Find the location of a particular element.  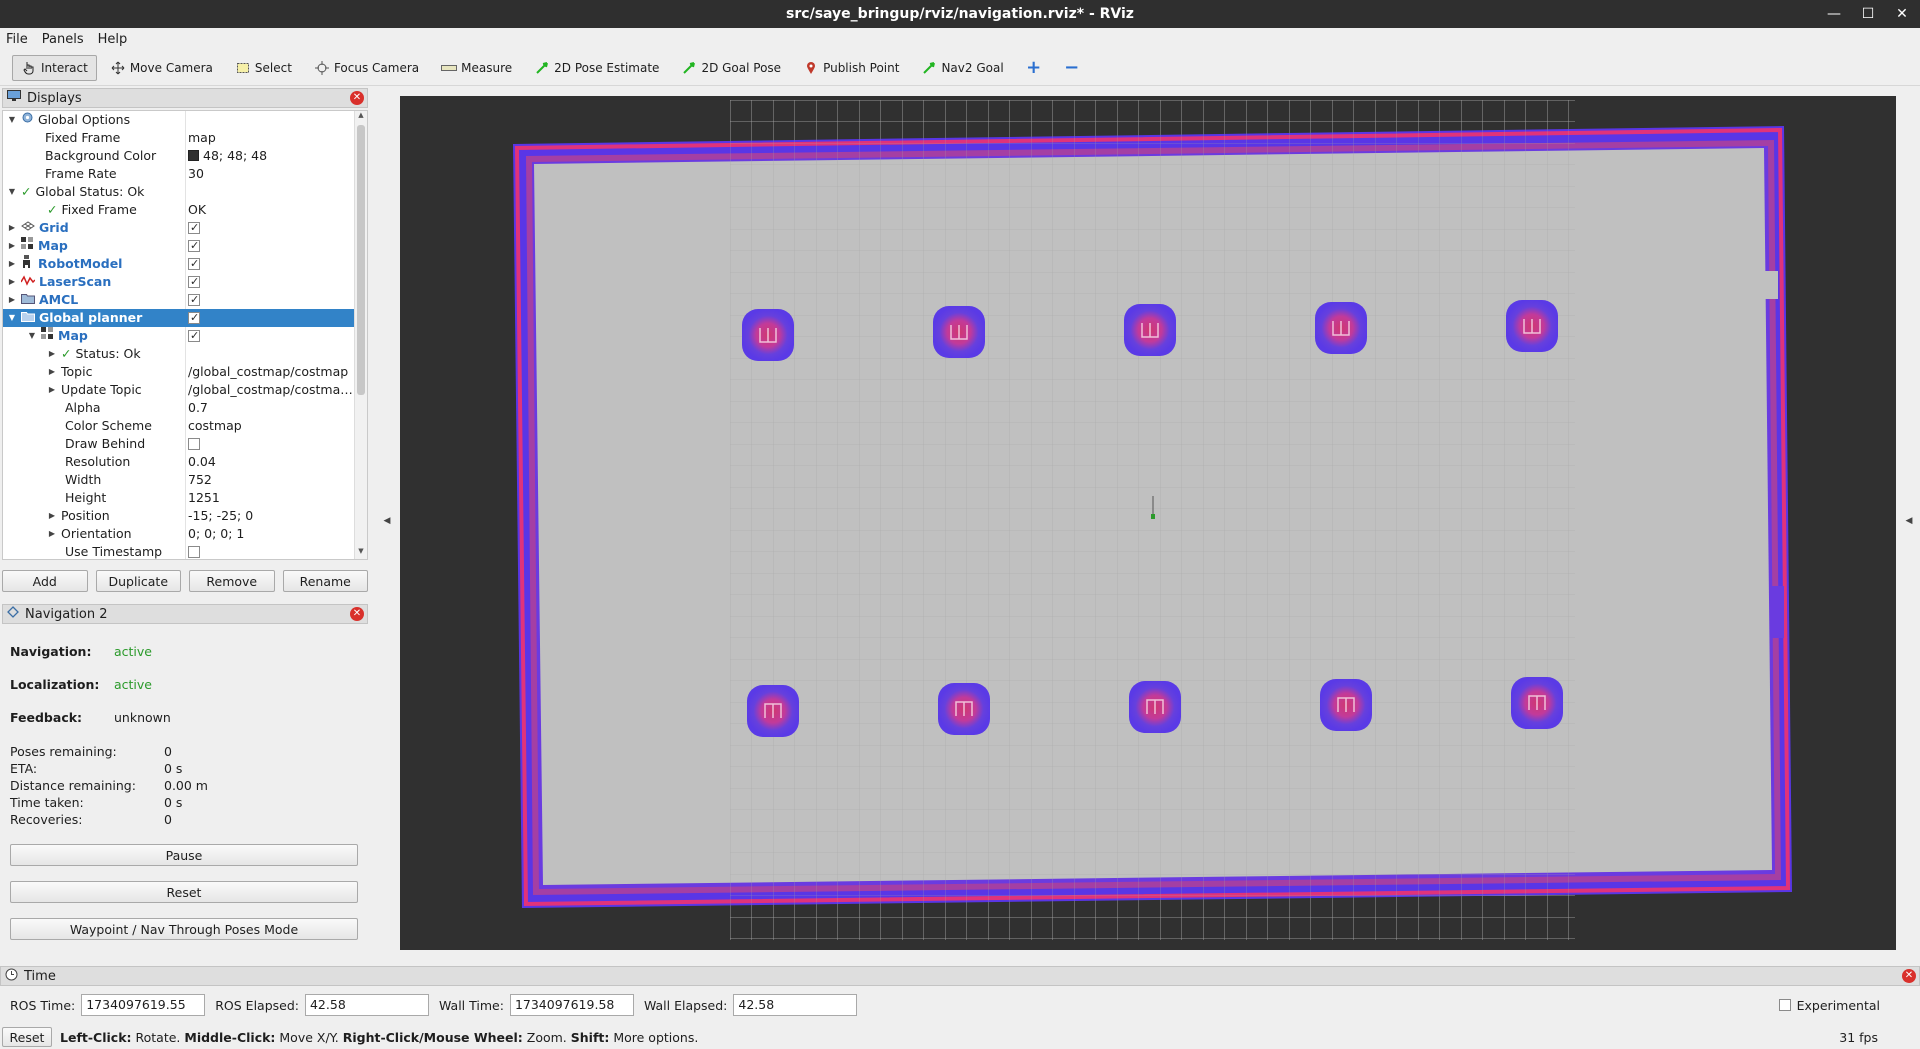

draw-behind-checkbox is located at coordinates (194, 444).